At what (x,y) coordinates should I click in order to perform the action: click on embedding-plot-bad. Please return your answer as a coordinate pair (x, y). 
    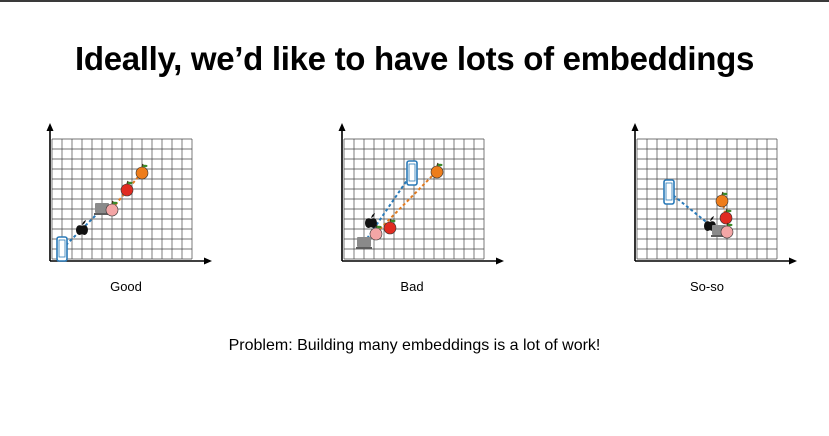
    Looking at the image, I should click on (422, 199).